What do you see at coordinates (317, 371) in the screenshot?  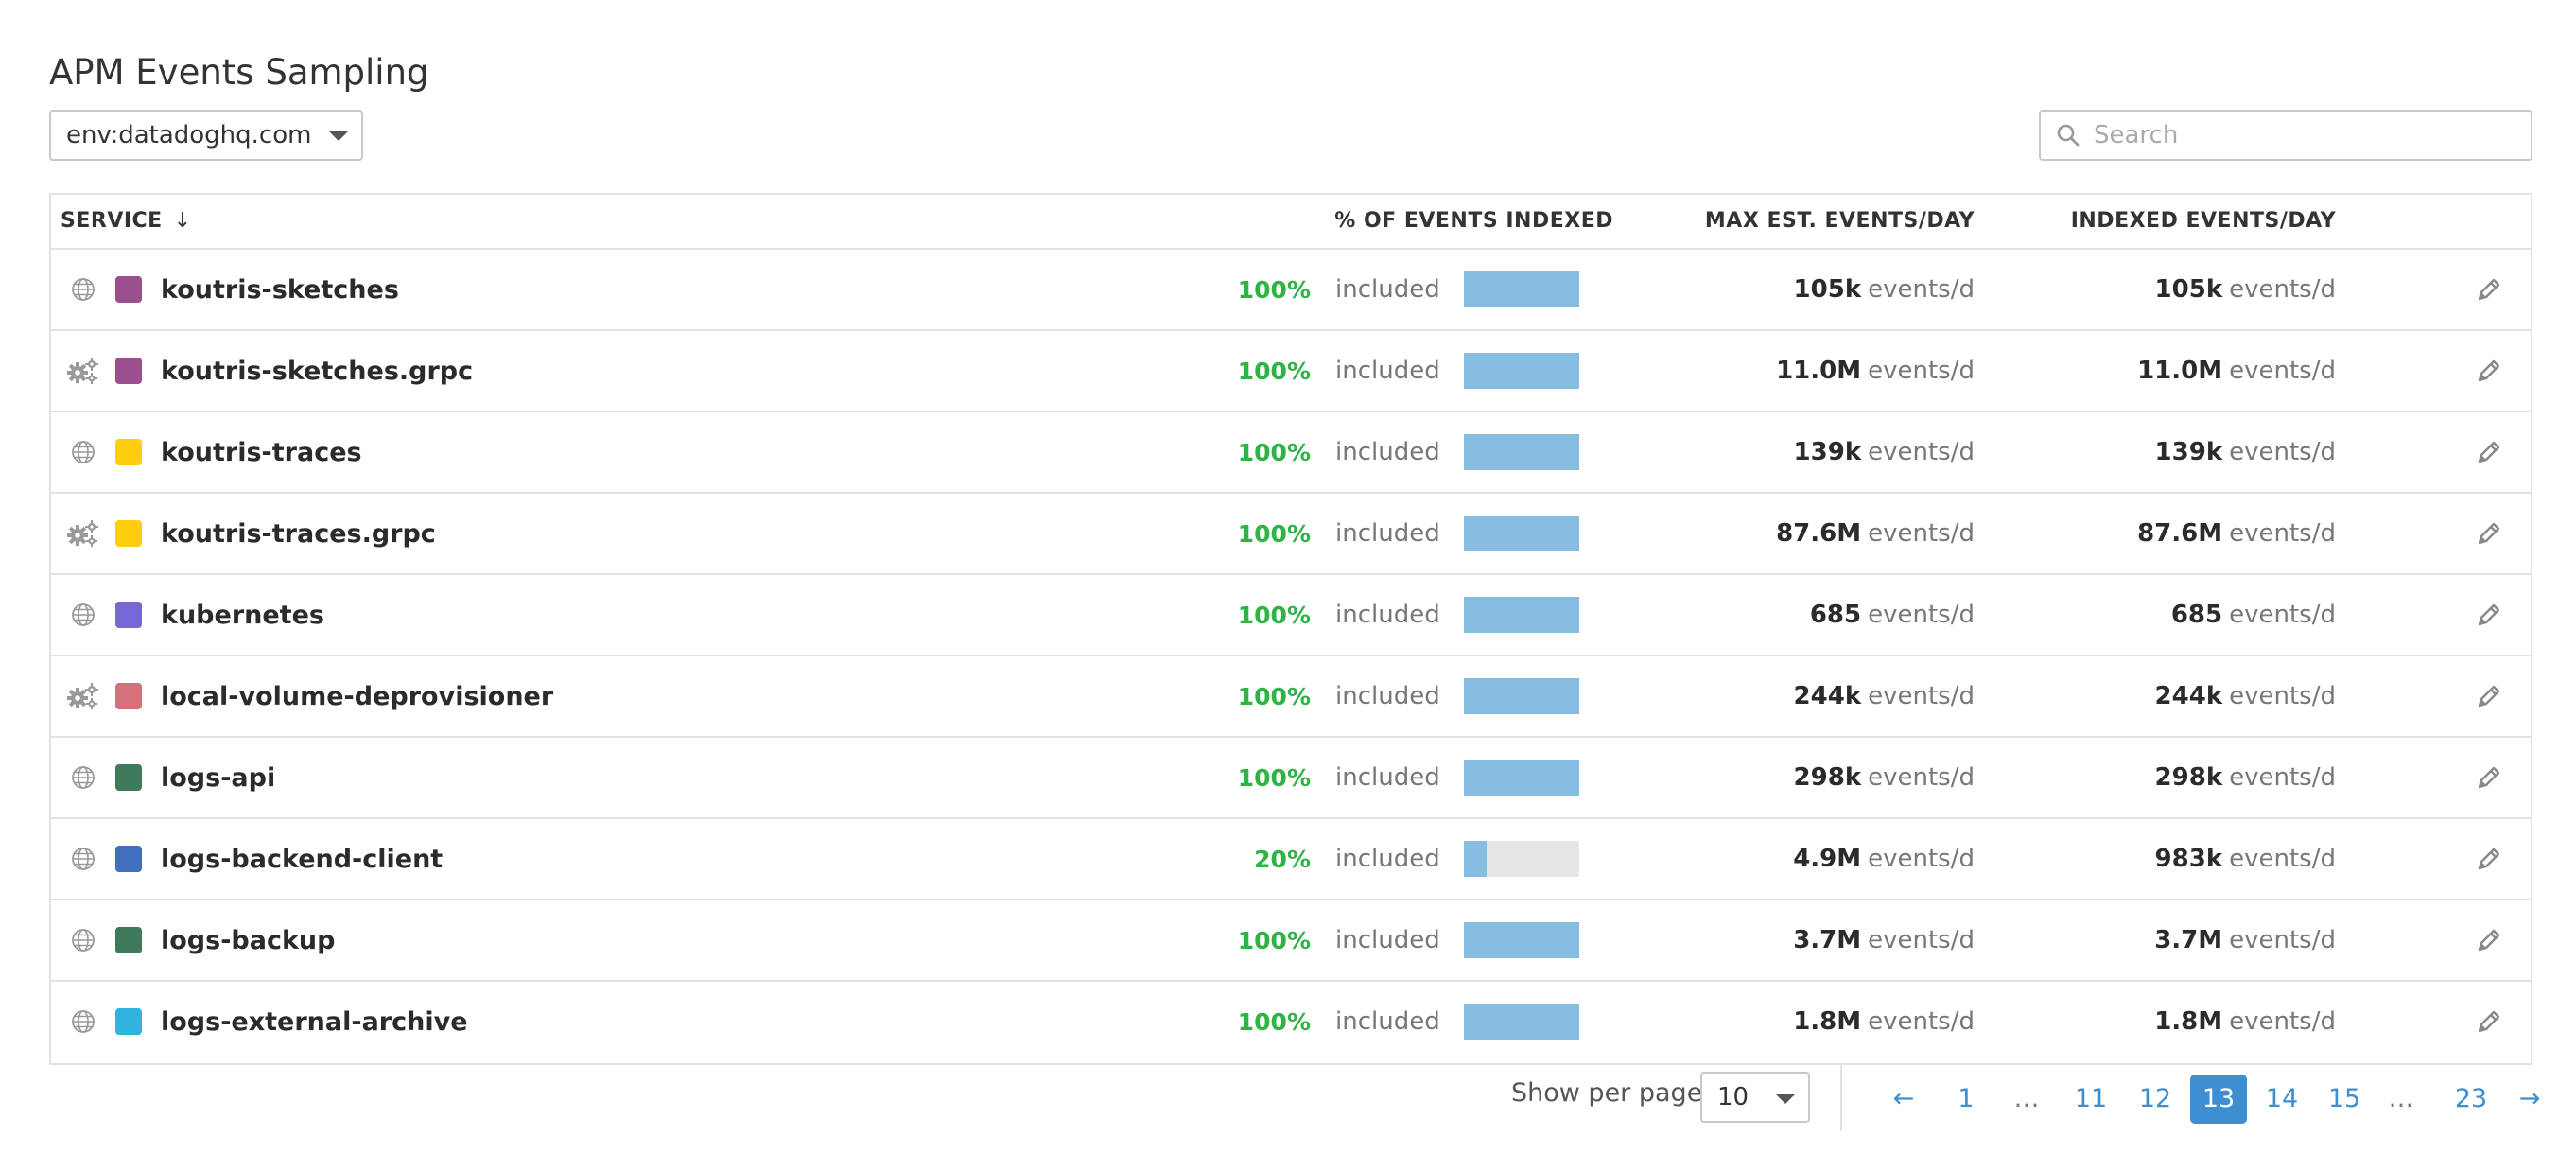 I see `service-name: koutris-sketches.grpc` at bounding box center [317, 371].